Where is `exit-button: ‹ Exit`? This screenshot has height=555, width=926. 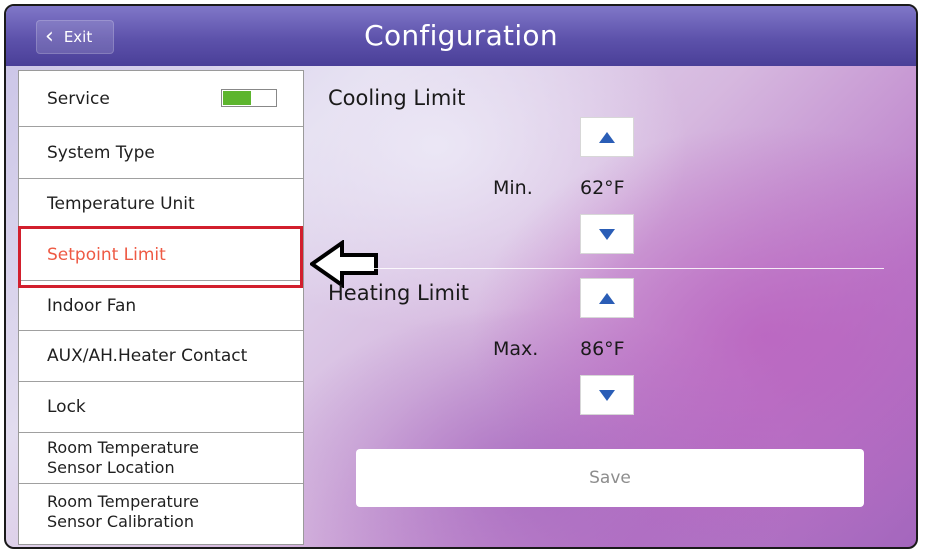 exit-button: ‹ Exit is located at coordinates (75, 37).